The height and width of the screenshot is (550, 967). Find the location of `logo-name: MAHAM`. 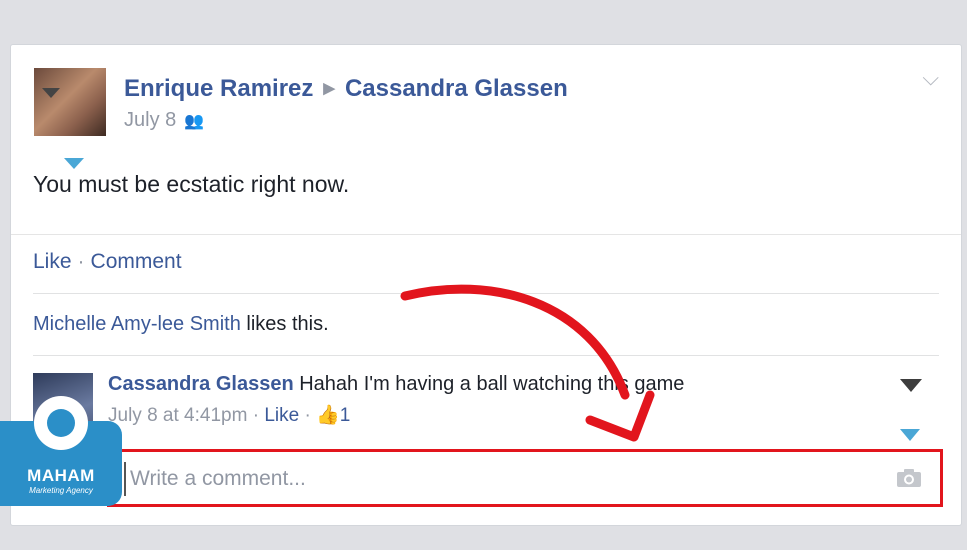

logo-name: MAHAM is located at coordinates (61, 475).